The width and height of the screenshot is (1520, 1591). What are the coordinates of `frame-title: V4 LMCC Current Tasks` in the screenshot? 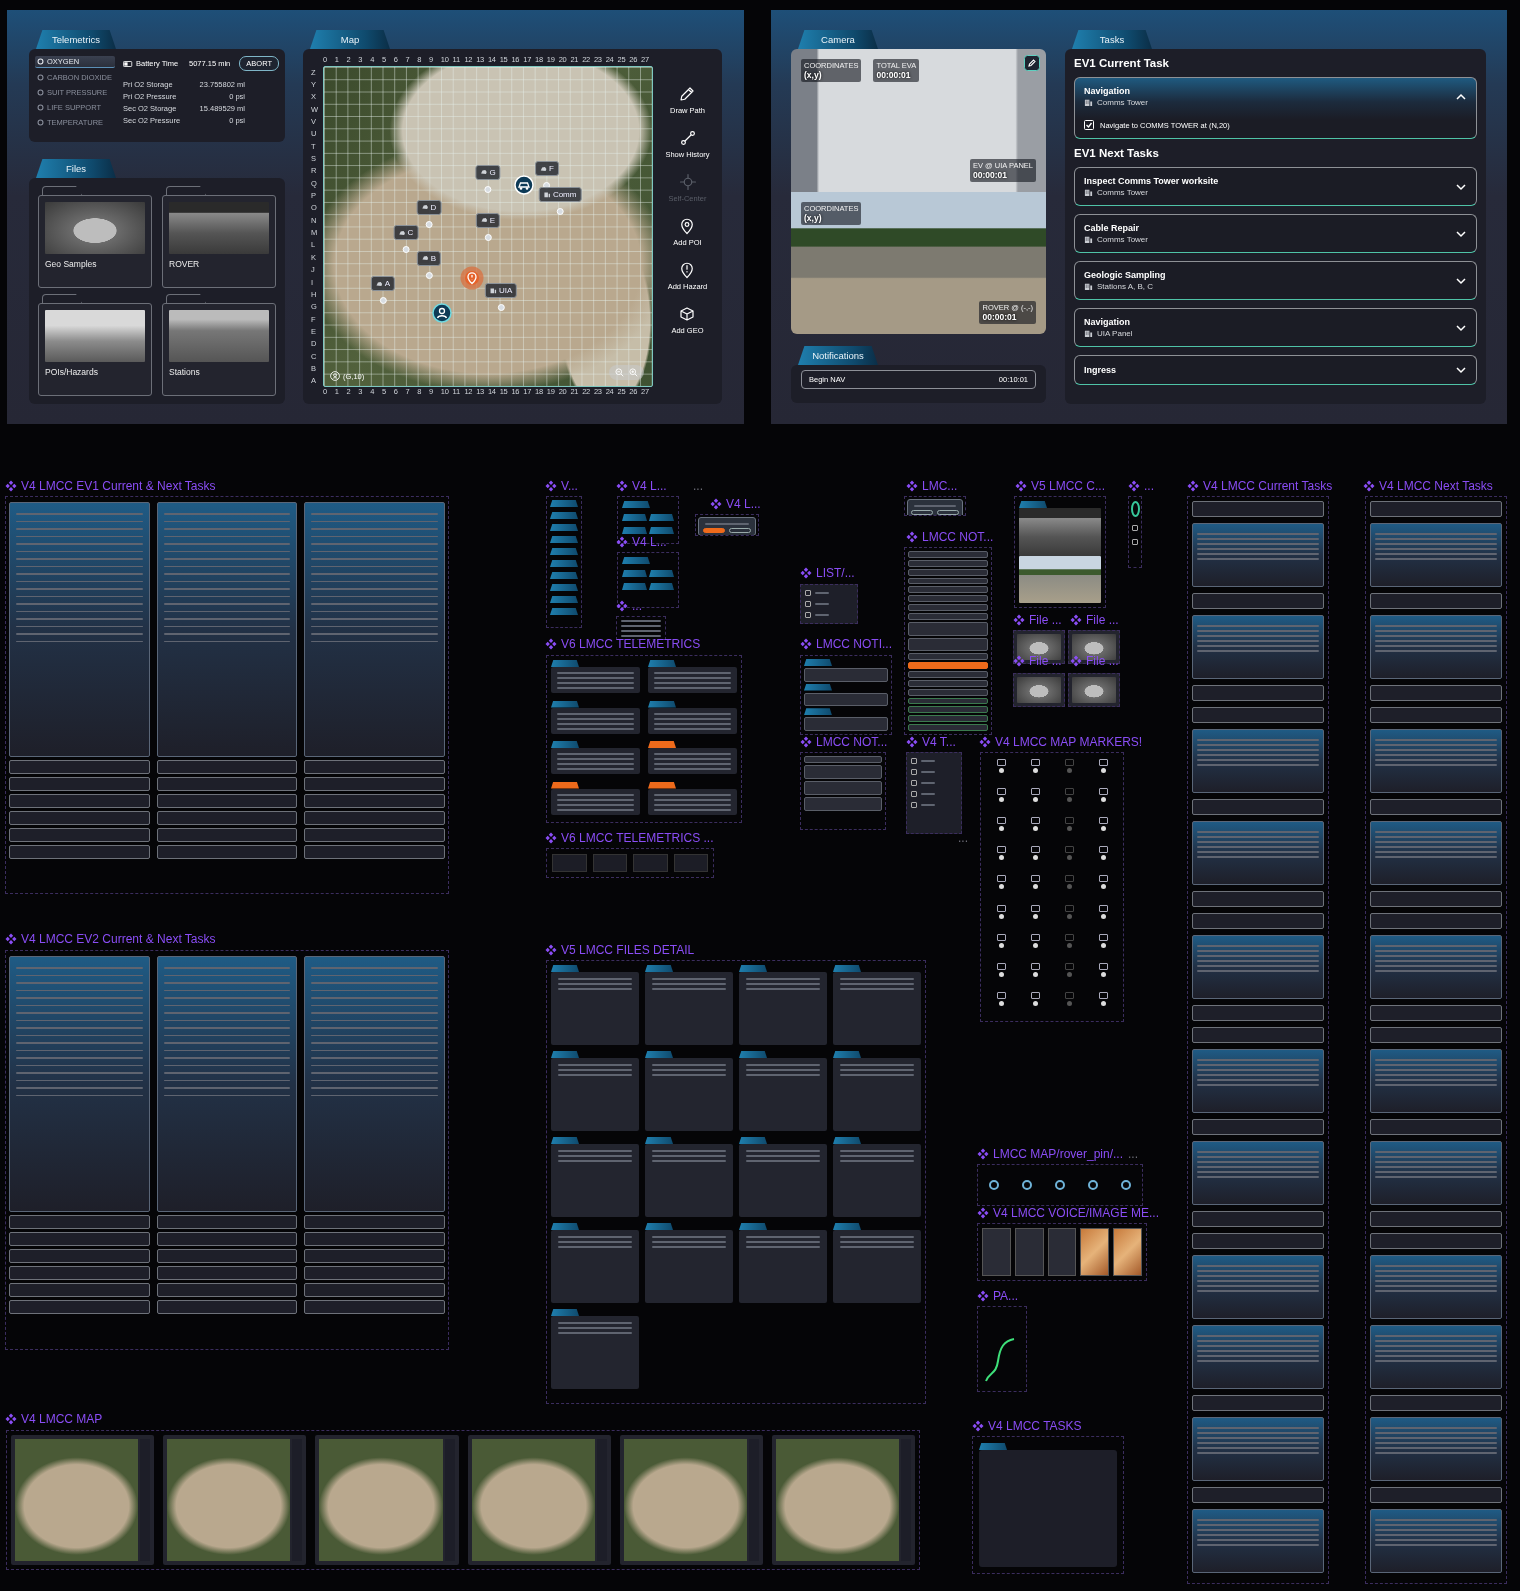 It's located at (1268, 486).